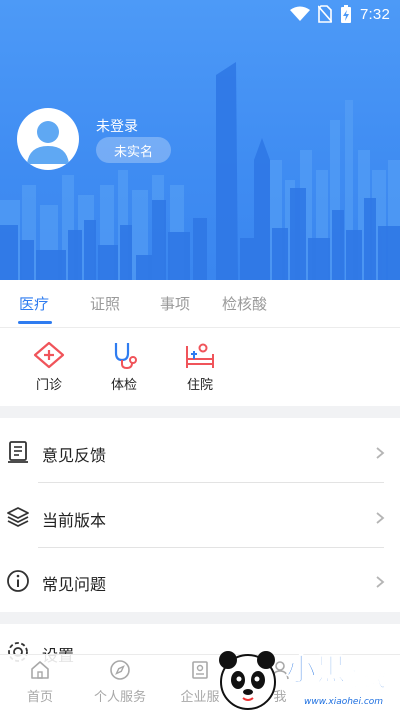 The width and height of the screenshot is (400, 711). Describe the element at coordinates (325, 14) in the screenshot. I see `no-sim-icon` at that location.